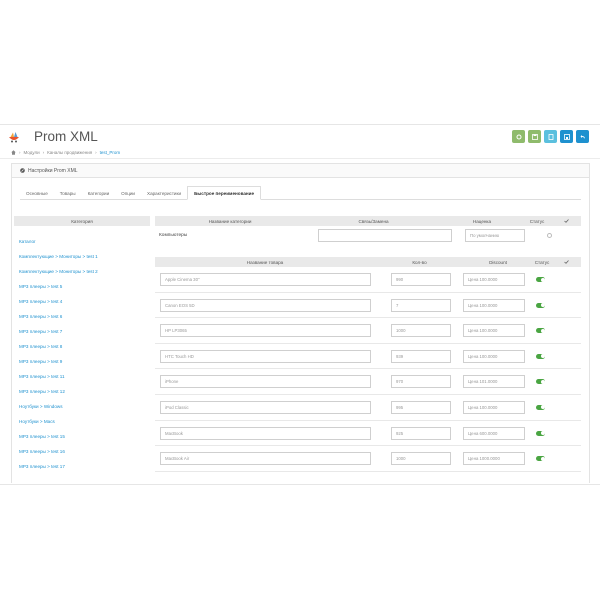 This screenshot has width=600, height=600. What do you see at coordinates (85, 256) in the screenshot?
I see `category-link: Комплектующие > Мониторы > test 1` at bounding box center [85, 256].